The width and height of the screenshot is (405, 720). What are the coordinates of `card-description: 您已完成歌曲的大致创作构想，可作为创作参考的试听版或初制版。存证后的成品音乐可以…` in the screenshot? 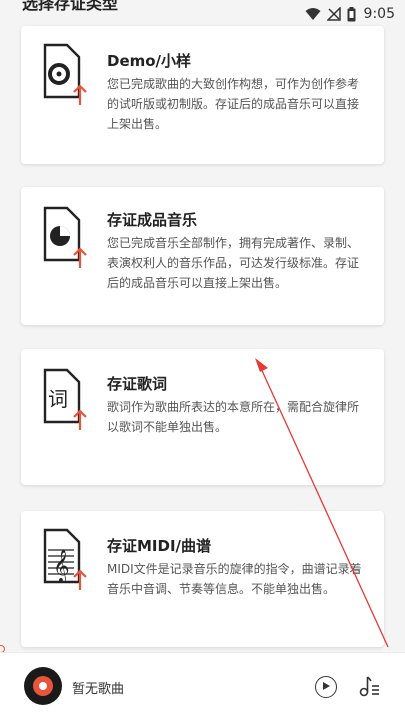 It's located at (233, 104).